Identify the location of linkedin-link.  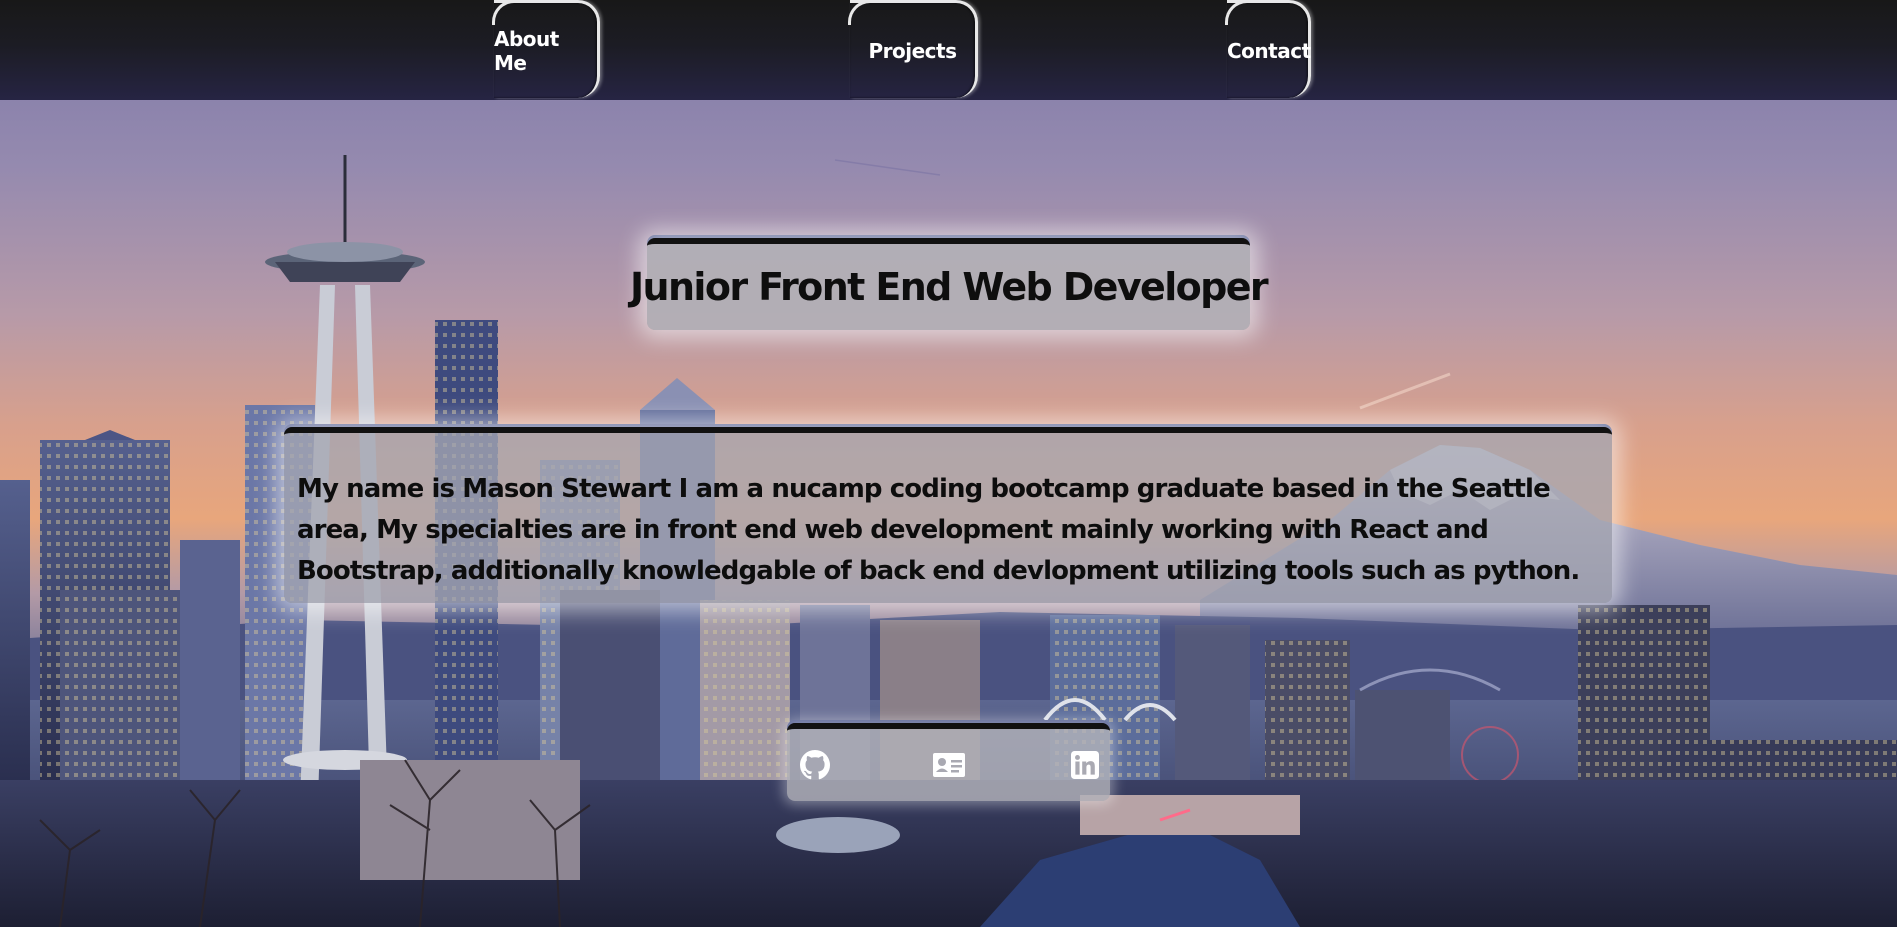
(1085, 765).